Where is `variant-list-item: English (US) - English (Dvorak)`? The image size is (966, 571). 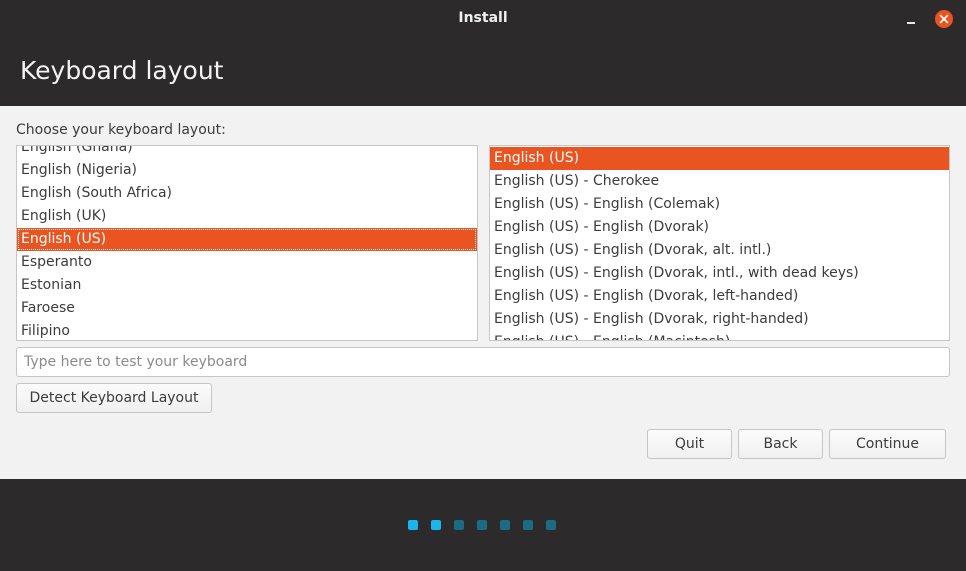
variant-list-item: English (US) - English (Dvorak) is located at coordinates (719, 227).